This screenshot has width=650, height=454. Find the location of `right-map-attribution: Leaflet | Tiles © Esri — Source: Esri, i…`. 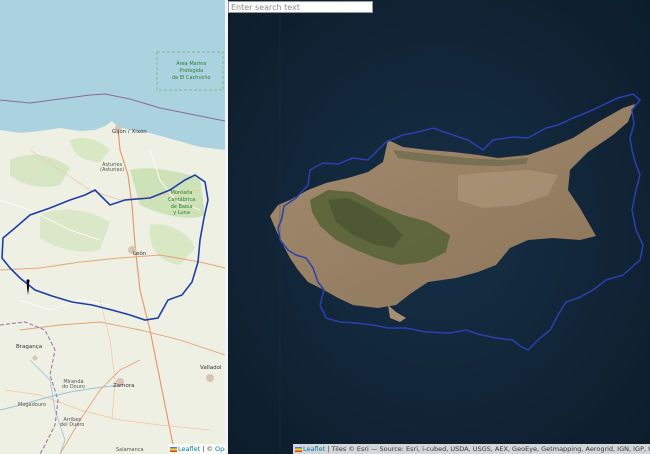

right-map-attribution: Leaflet | Tiles © Esri — Source: Esri, i… is located at coordinates (471, 449).